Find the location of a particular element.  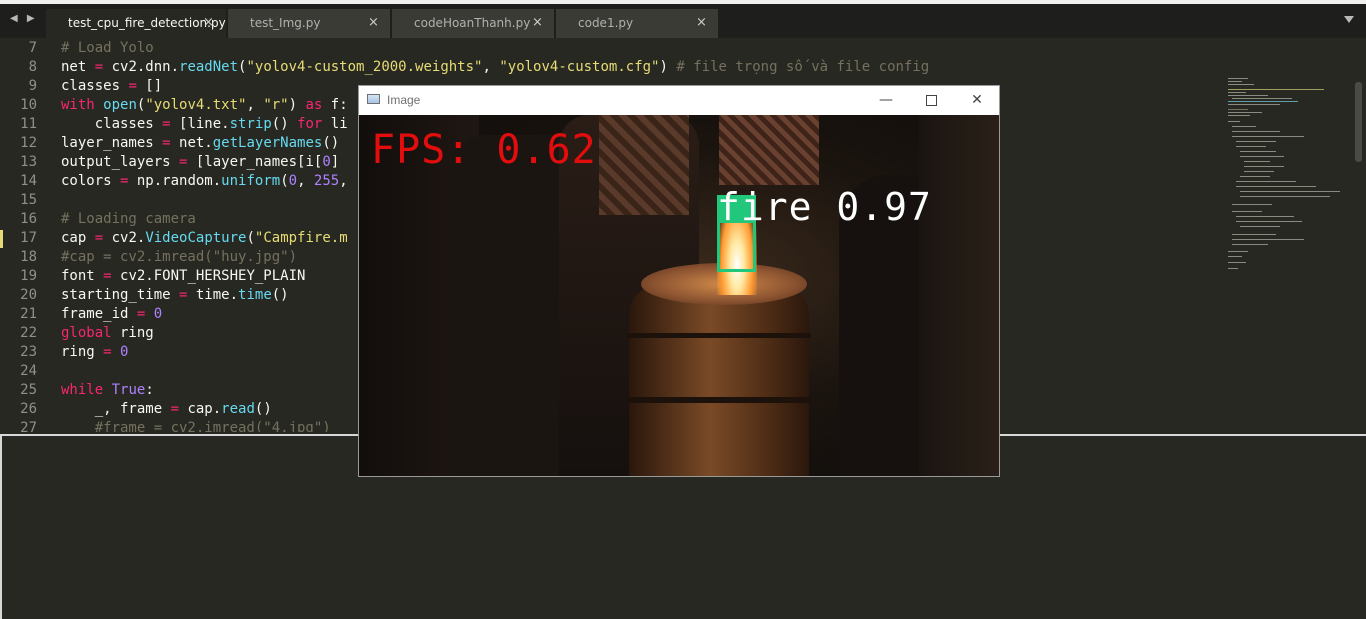

line-number: 25 is located at coordinates (28, 390).